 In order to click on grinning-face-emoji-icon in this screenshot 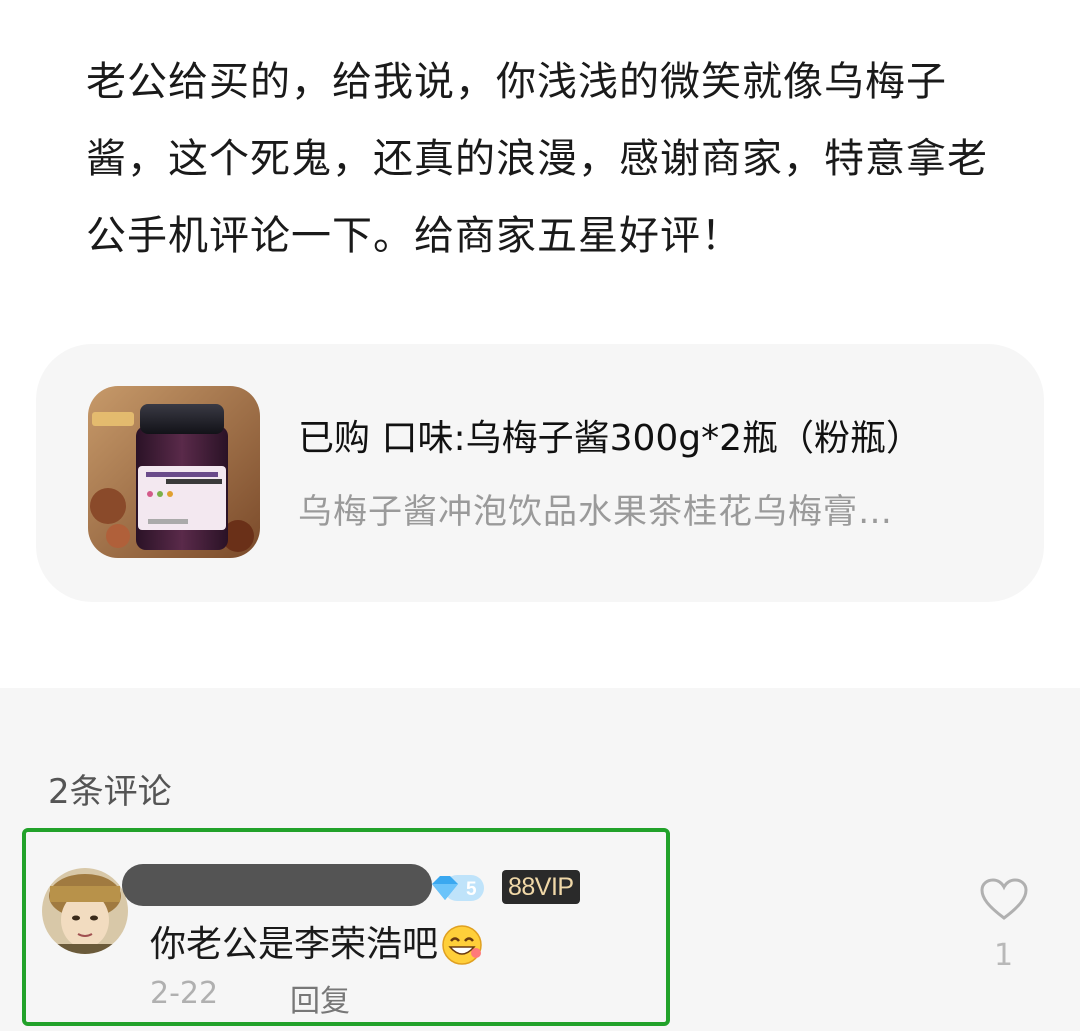, I will do `click(462, 945)`.